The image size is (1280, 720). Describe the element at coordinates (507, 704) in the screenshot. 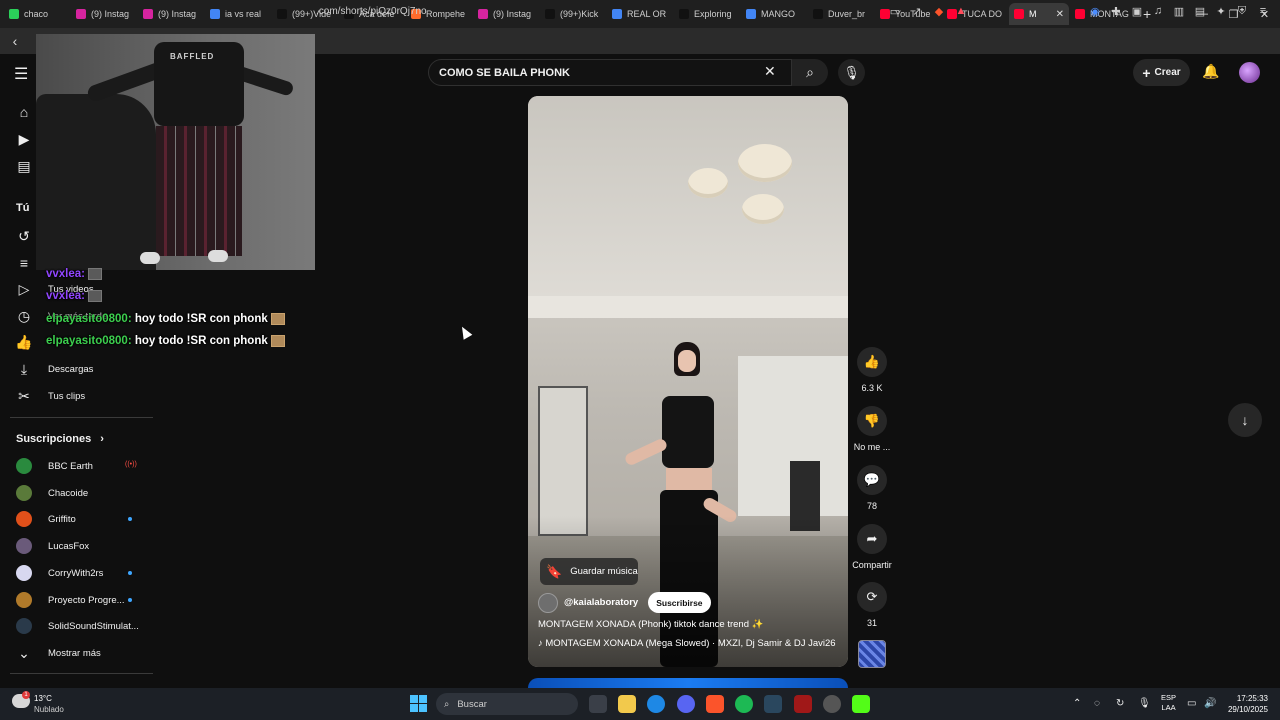

I see `taskbar-search: ⌕ Buscar` at that location.